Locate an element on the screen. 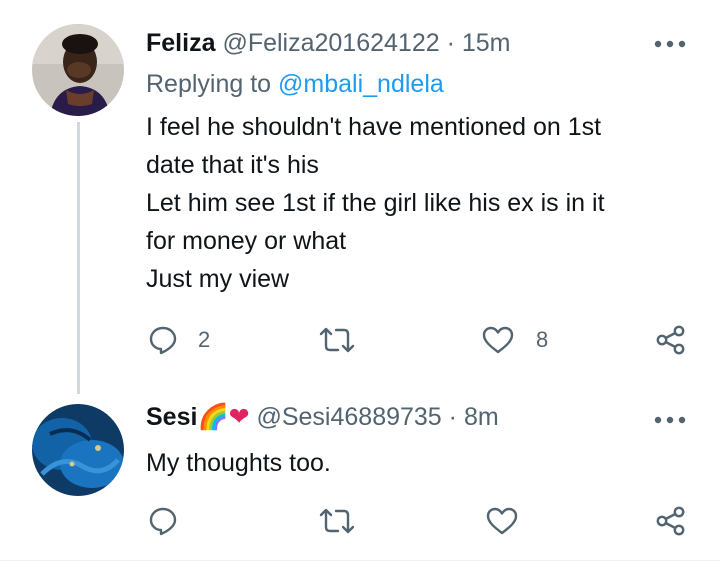 This screenshot has height=581, width=720. tweet-text-line: for money or what is located at coordinates (246, 241).